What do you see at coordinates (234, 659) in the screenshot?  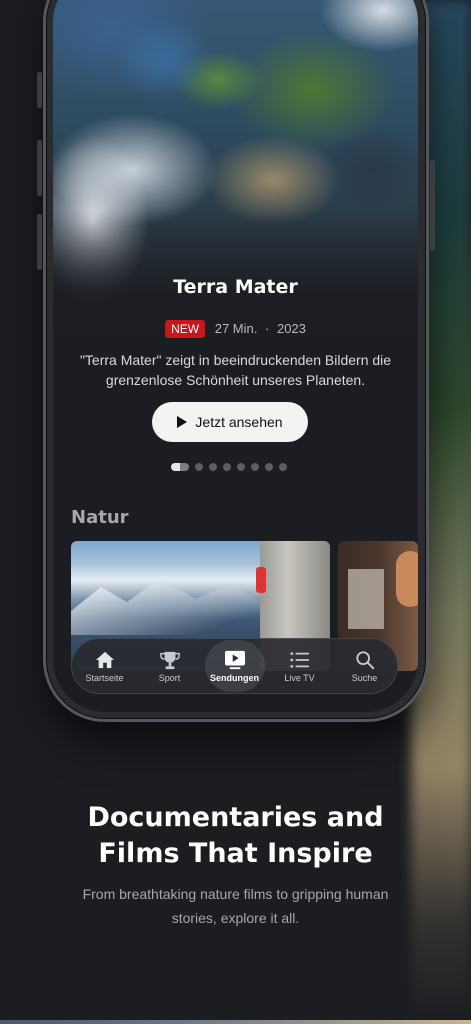 I see `play-screen-icon` at bounding box center [234, 659].